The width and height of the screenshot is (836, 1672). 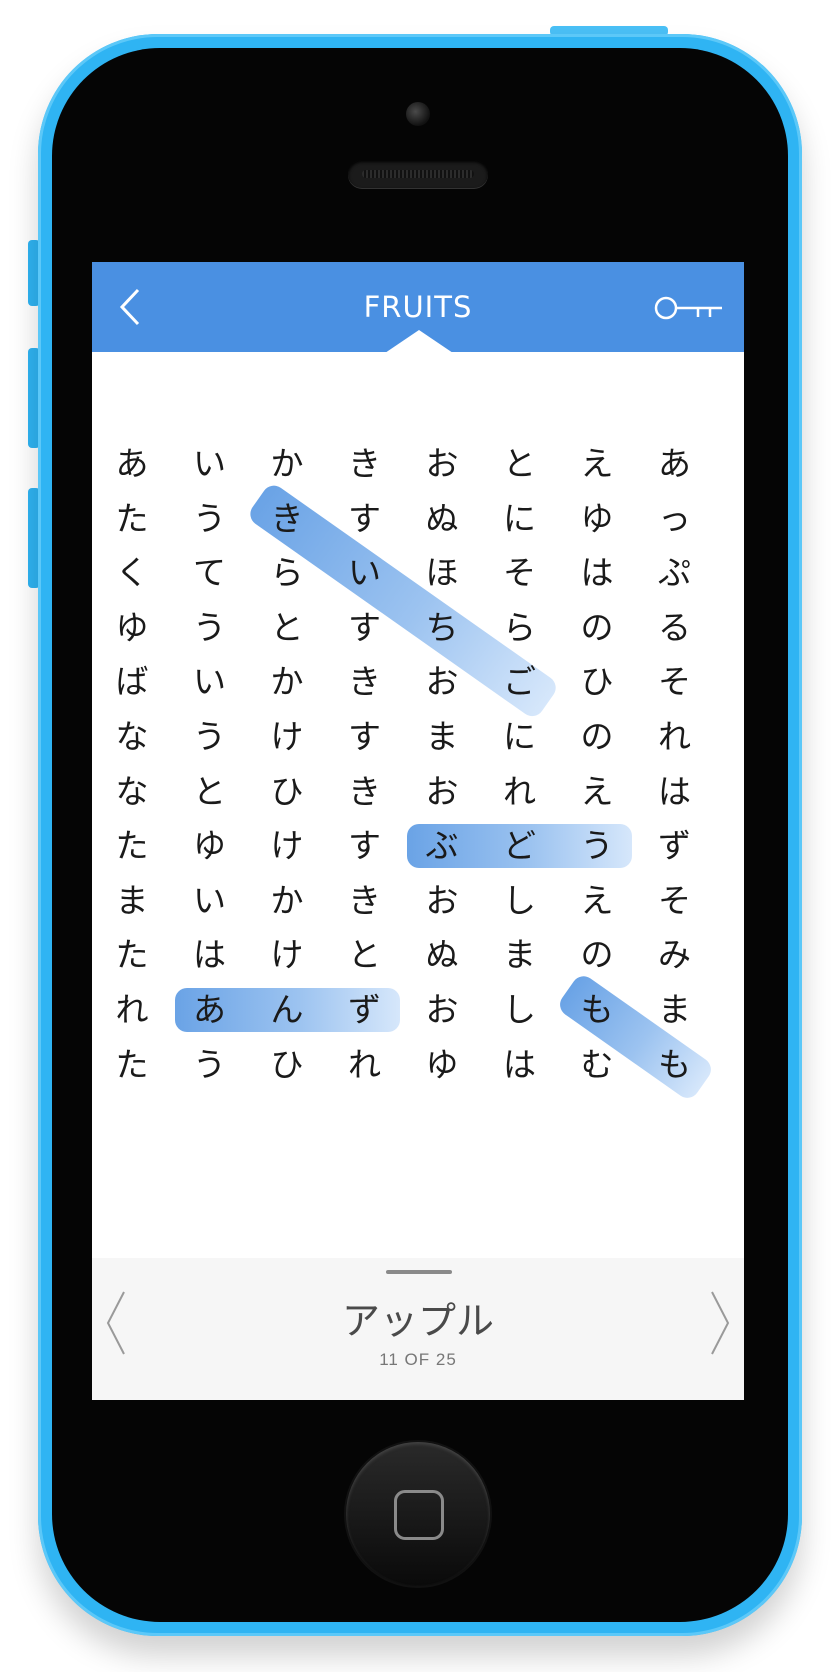 What do you see at coordinates (287, 1010) in the screenshot?
I see `grid-cell: ん` at bounding box center [287, 1010].